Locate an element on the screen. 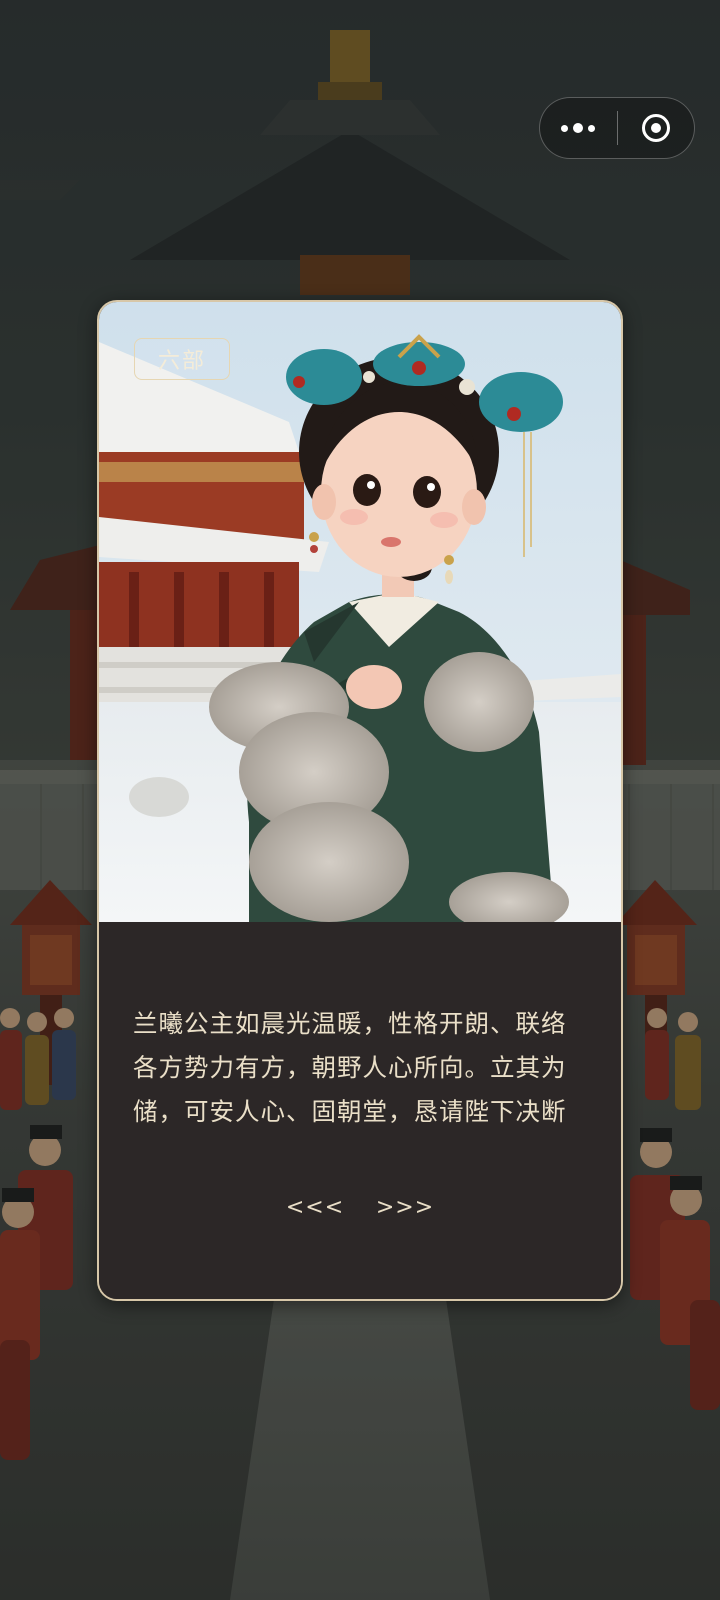  more-dots-icon is located at coordinates (578, 128).